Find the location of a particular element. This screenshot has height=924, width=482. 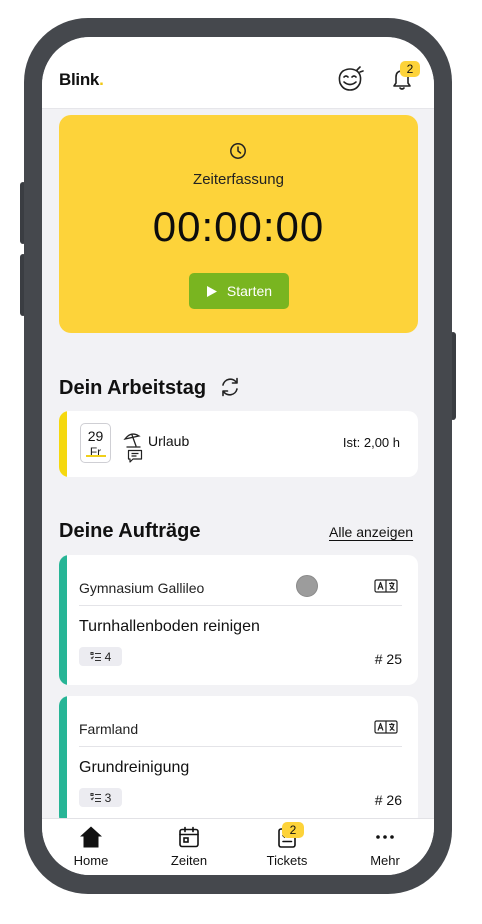

time-tracking-title: Zeiterfassung is located at coordinates (238, 179).